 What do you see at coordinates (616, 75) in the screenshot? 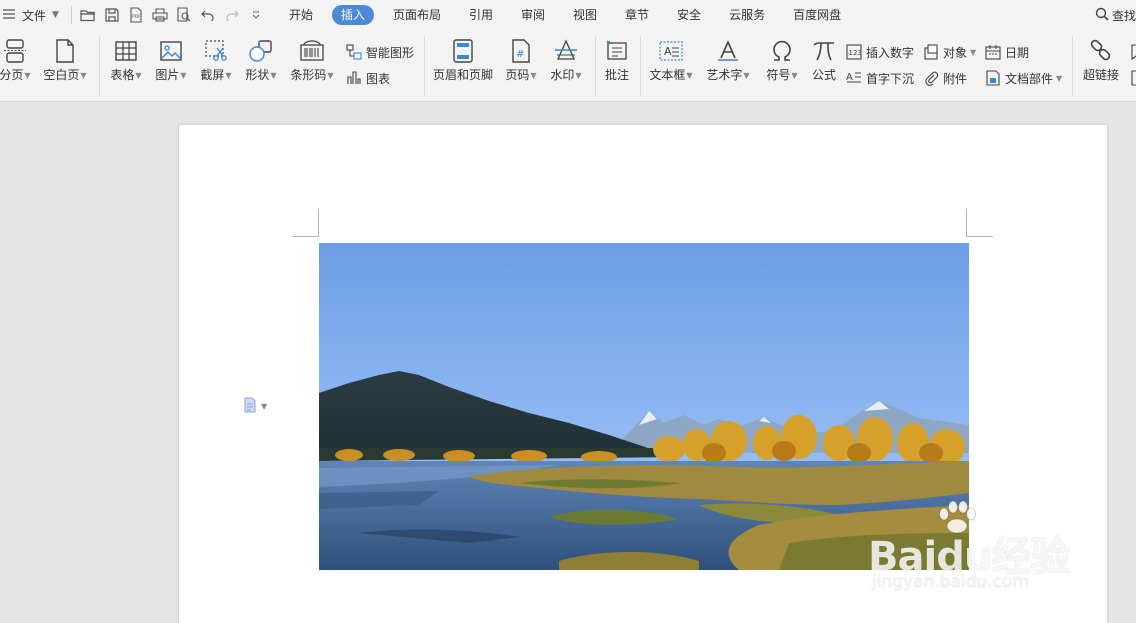
I see `comment-label: 批注` at bounding box center [616, 75].